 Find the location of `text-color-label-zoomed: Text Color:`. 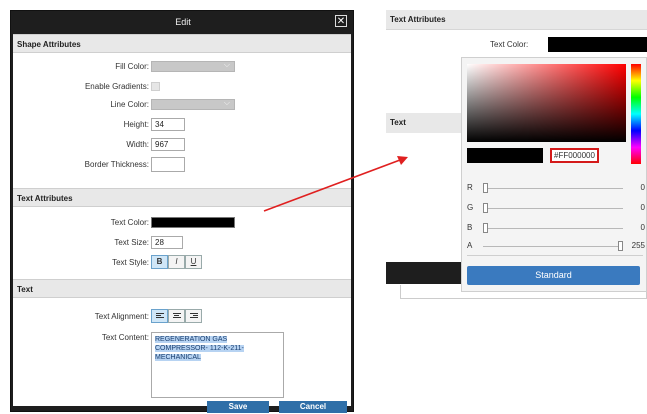

text-color-label-zoomed: Text Color: is located at coordinates (509, 44).